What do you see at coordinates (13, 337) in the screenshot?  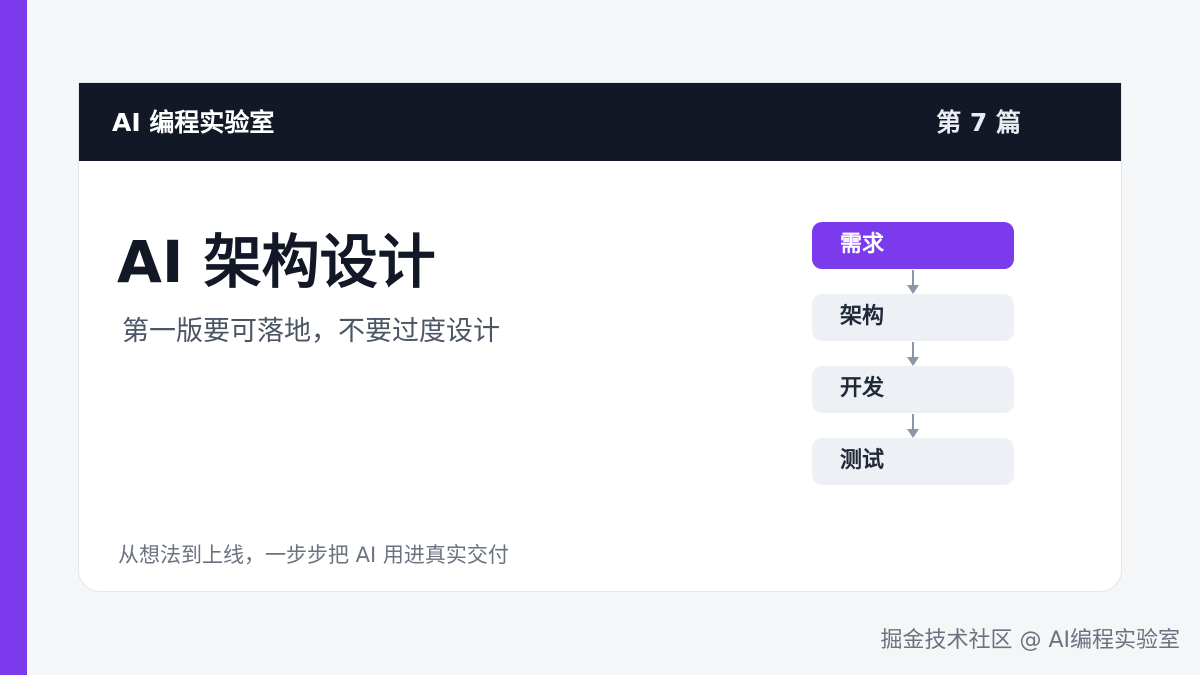 I see `left-accent-bar` at bounding box center [13, 337].